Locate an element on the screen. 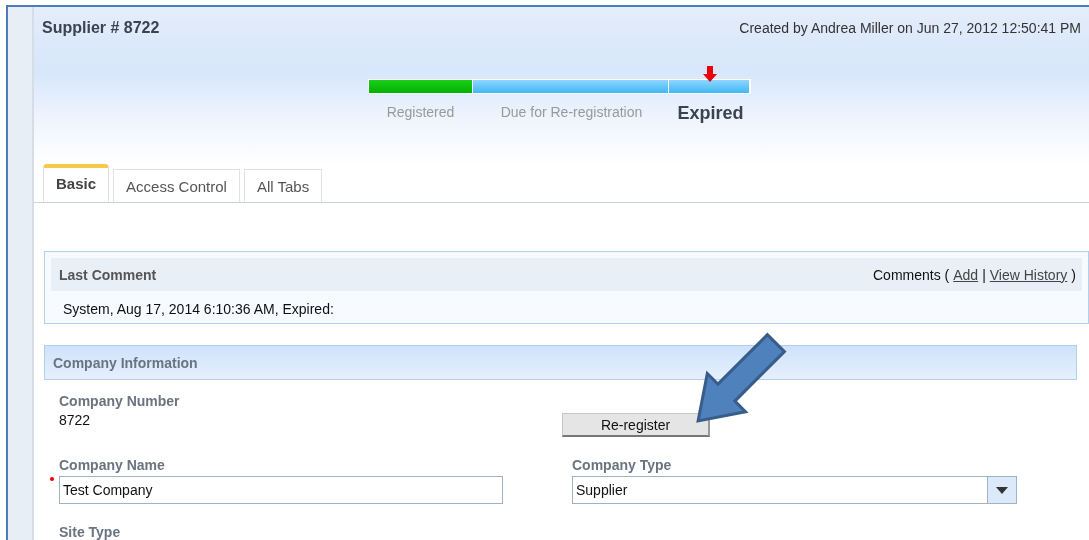 This screenshot has height=540, width=1089. created-info: Created by Andrea Miller on Jun 27, 2012 12:50:41 PM is located at coordinates (910, 28).